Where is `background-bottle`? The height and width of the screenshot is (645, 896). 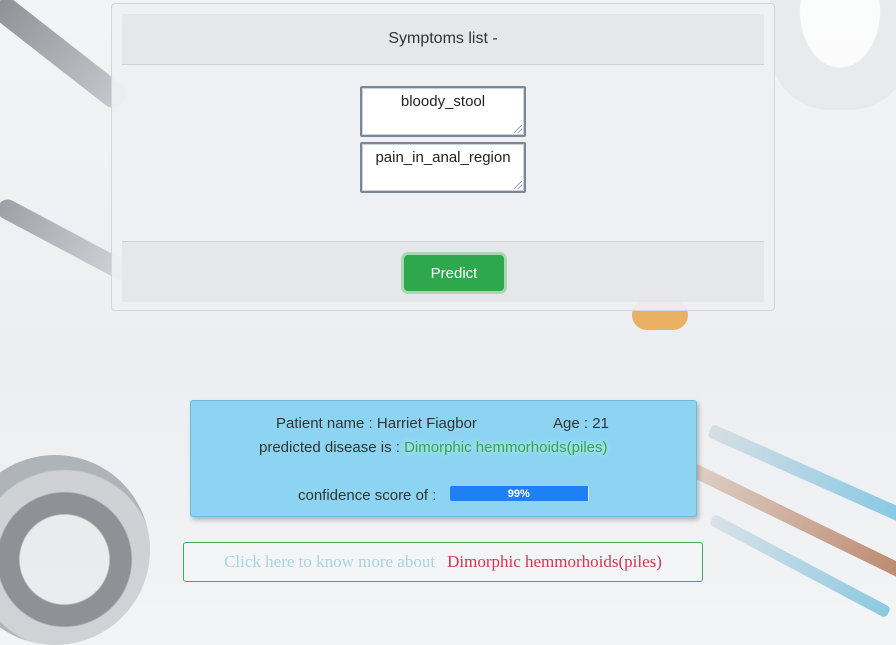
background-bottle is located at coordinates (833, 55).